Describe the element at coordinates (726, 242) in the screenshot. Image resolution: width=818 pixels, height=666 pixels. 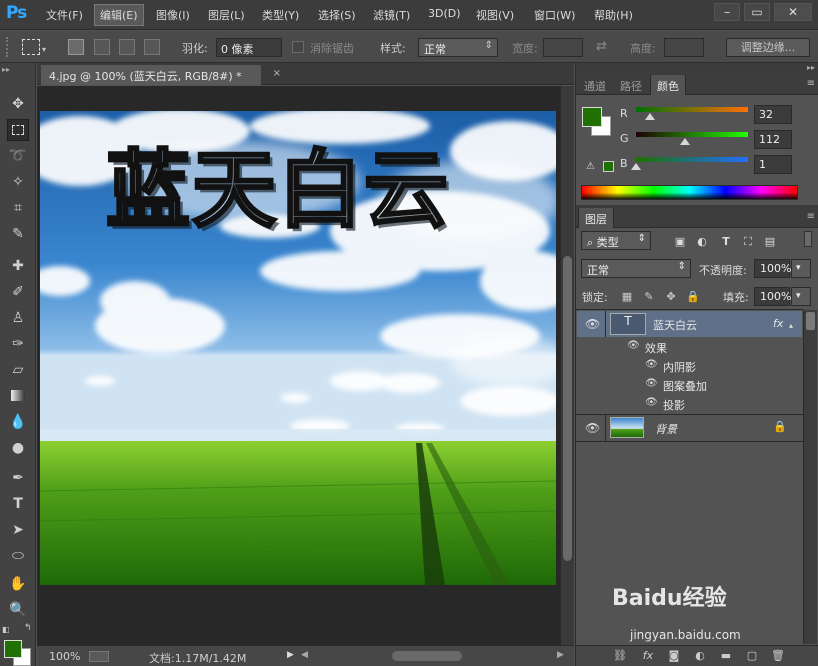
I see `filter-type-icon: T` at that location.